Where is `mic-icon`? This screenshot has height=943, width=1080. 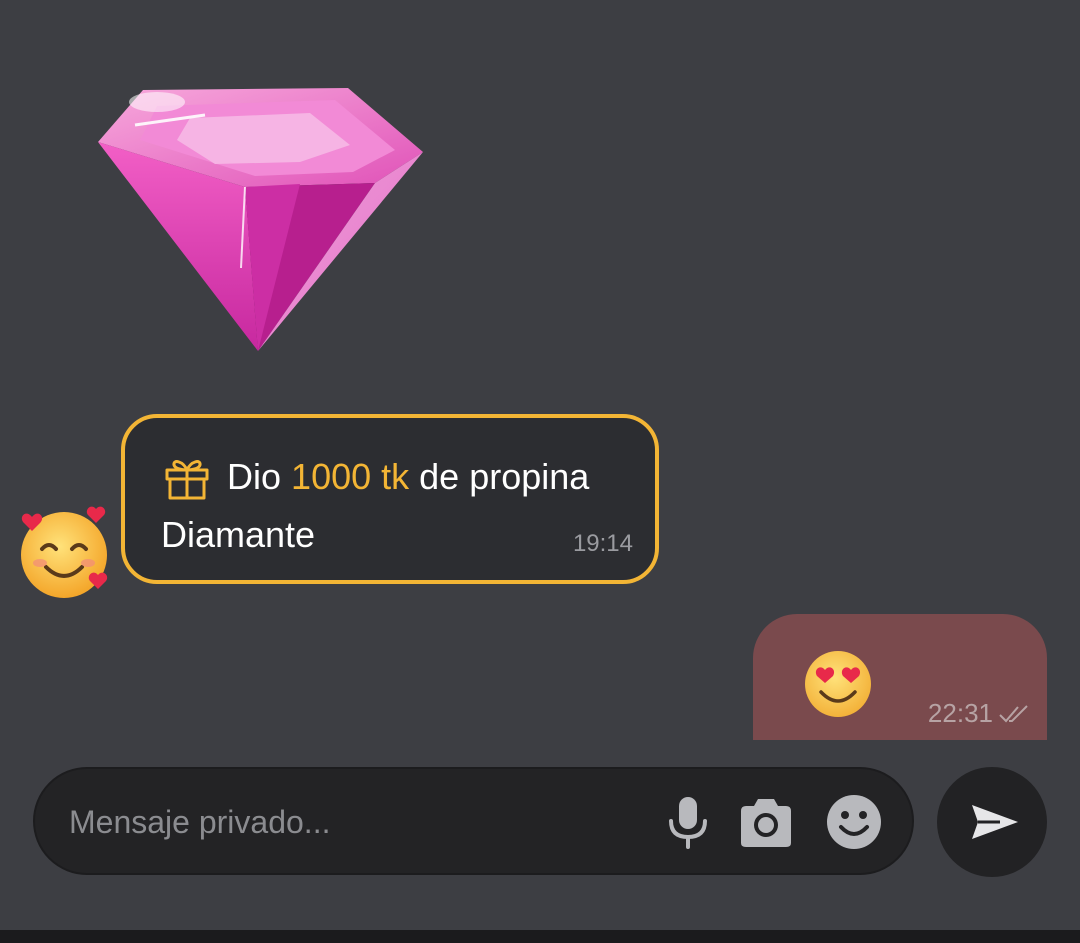 mic-icon is located at coordinates (688, 822).